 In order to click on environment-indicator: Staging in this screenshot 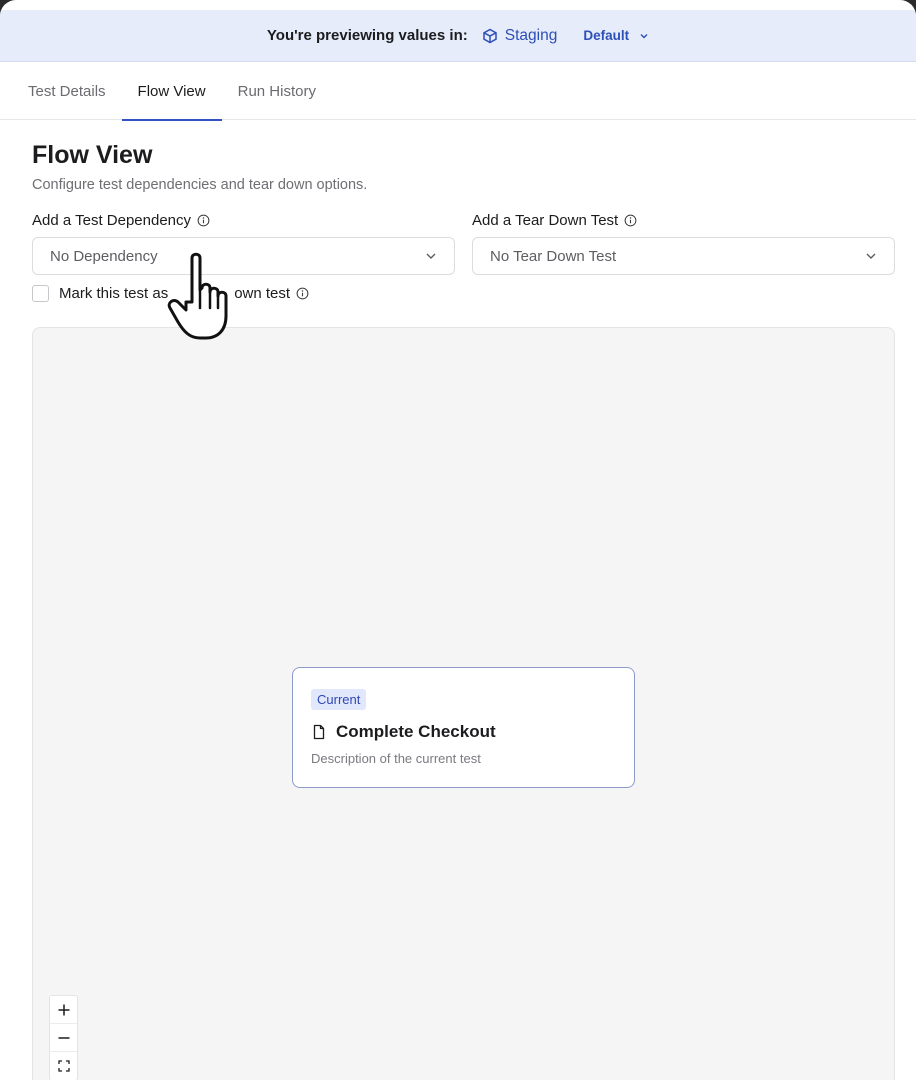, I will do `click(520, 35)`.